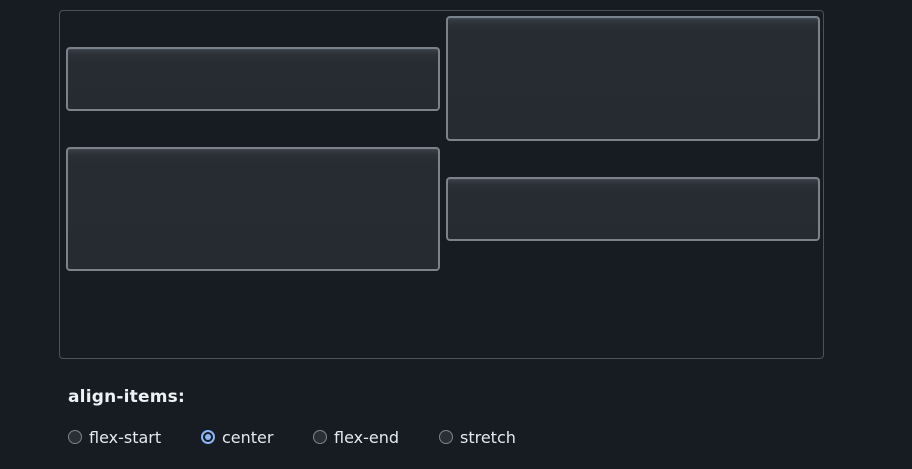 The image size is (912, 469). What do you see at coordinates (208, 437) in the screenshot?
I see `radio-button-center` at bounding box center [208, 437].